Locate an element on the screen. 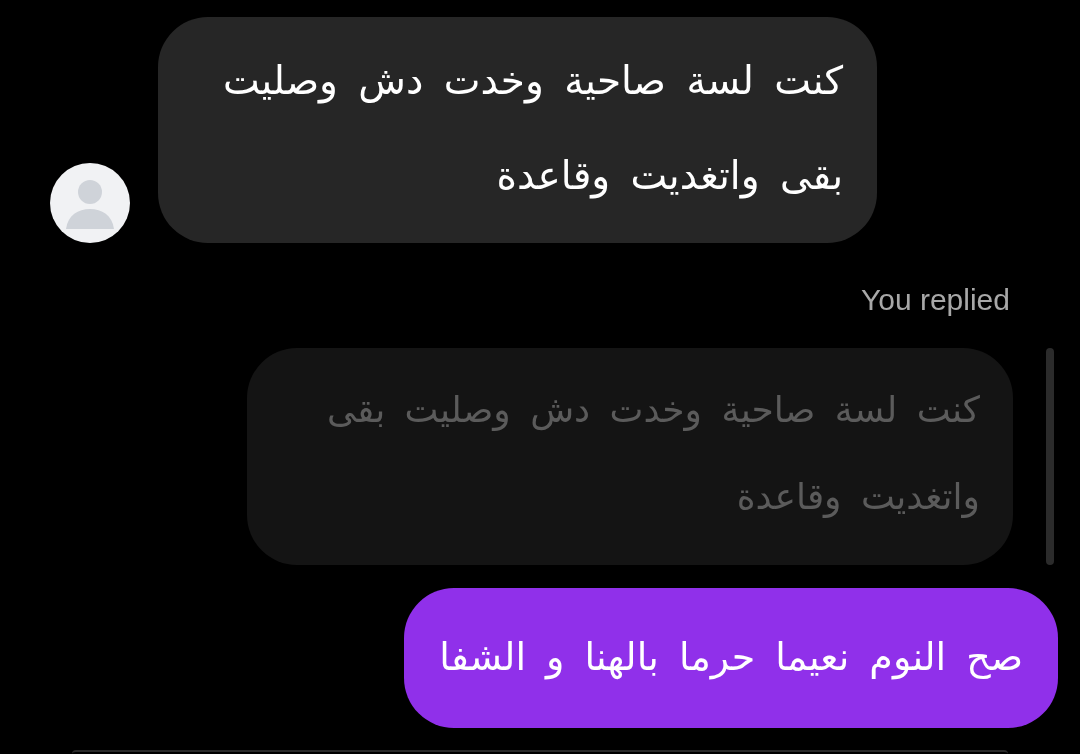 This screenshot has height=754, width=1080. message-bubble: صح النوم نعيما حرما بالهنا و الشفا is located at coordinates (731, 658).